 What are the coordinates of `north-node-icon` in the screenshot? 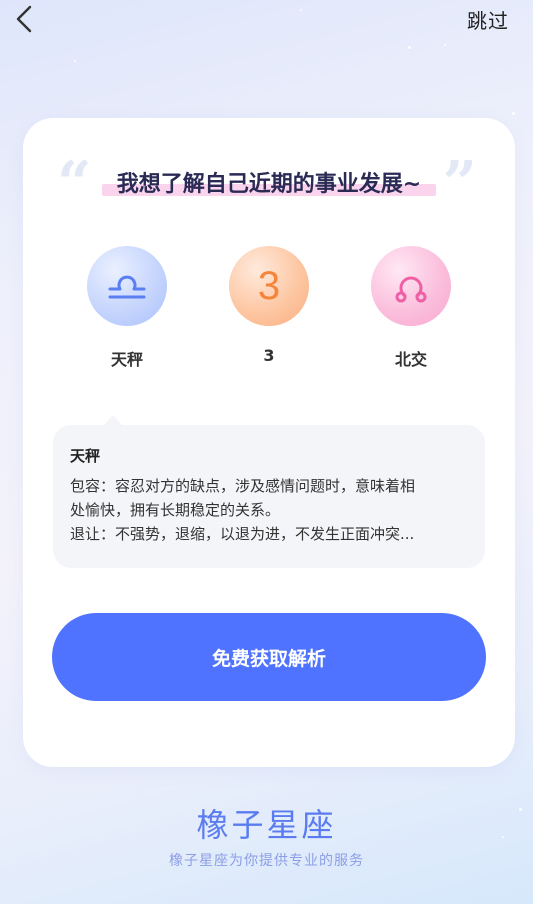 It's located at (411, 289).